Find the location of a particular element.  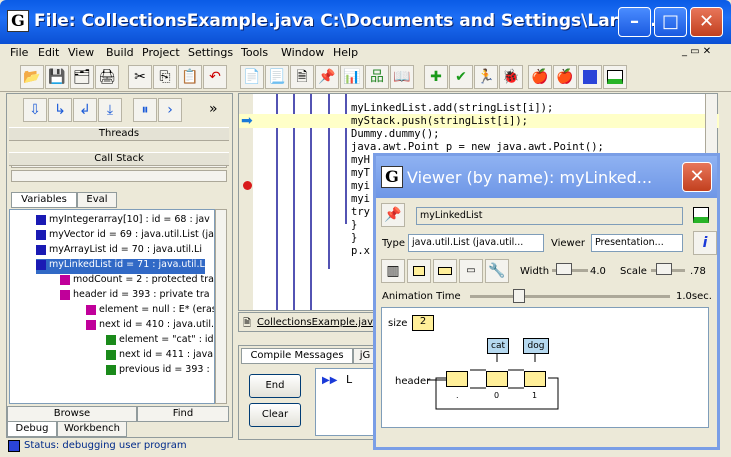

wrench-icon: 🔧 is located at coordinates (497, 271).